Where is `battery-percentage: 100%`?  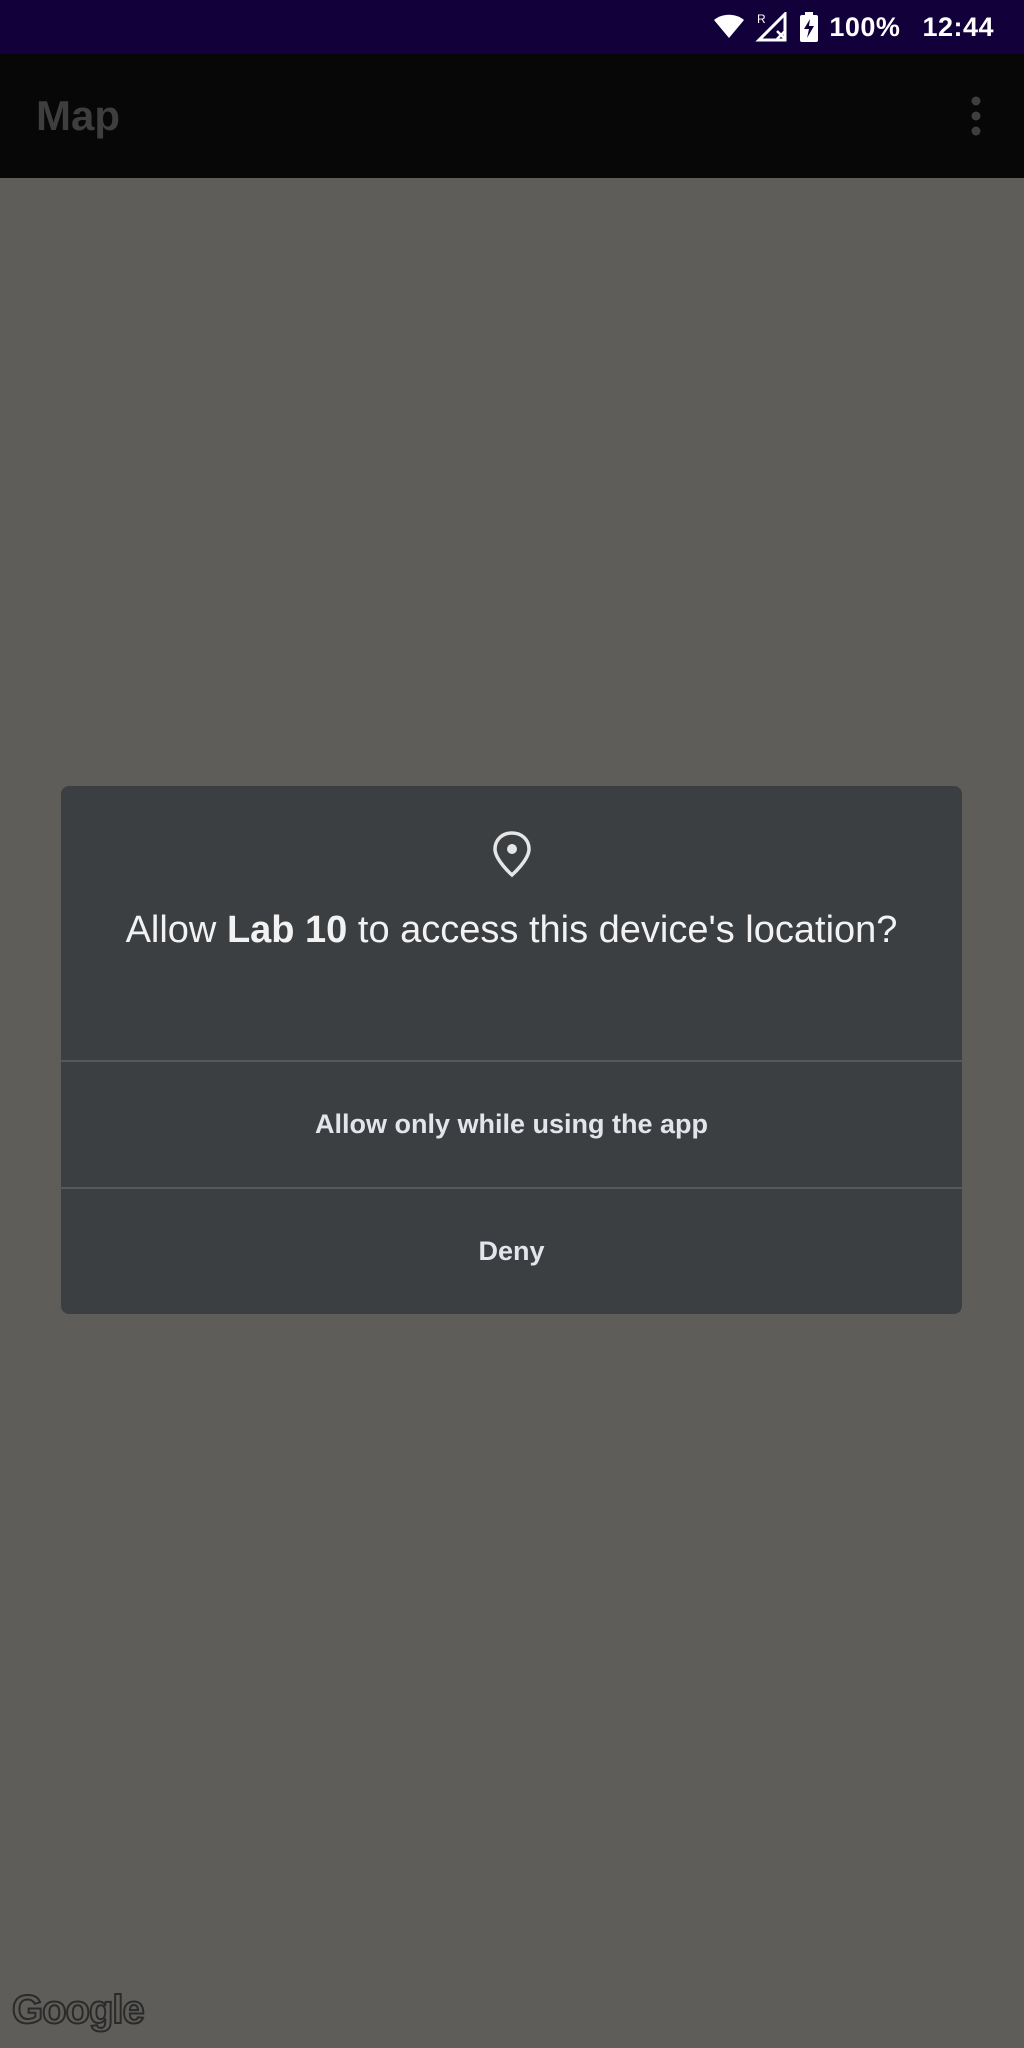
battery-percentage: 100% is located at coordinates (865, 26).